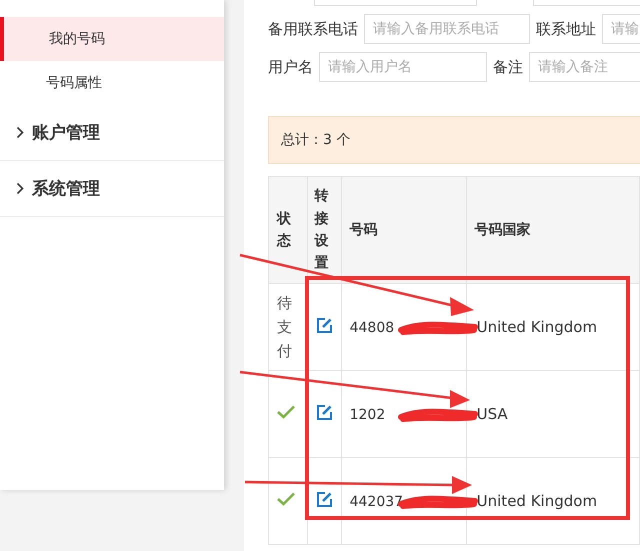  I want to click on input-field: 请输, so click(621, 29).